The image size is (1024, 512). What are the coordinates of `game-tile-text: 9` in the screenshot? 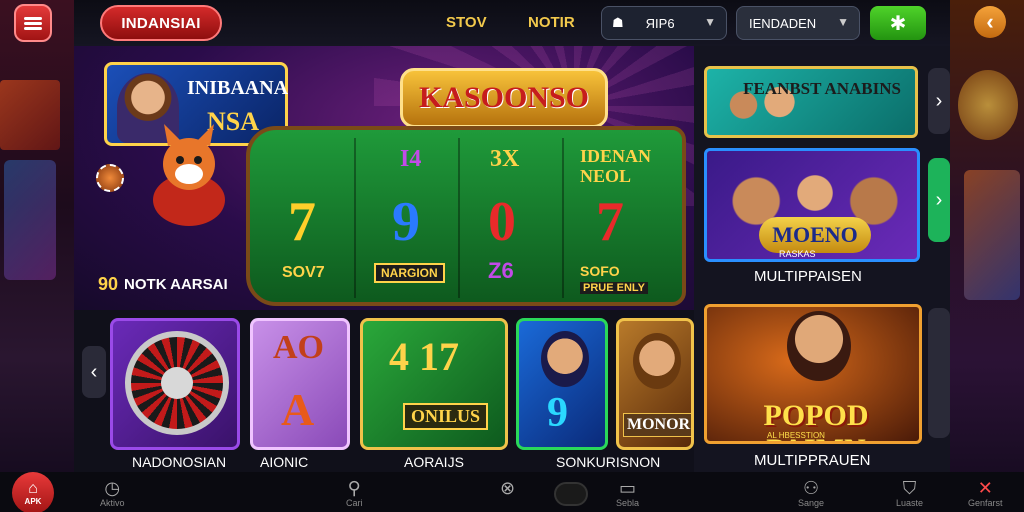 It's located at (557, 413).